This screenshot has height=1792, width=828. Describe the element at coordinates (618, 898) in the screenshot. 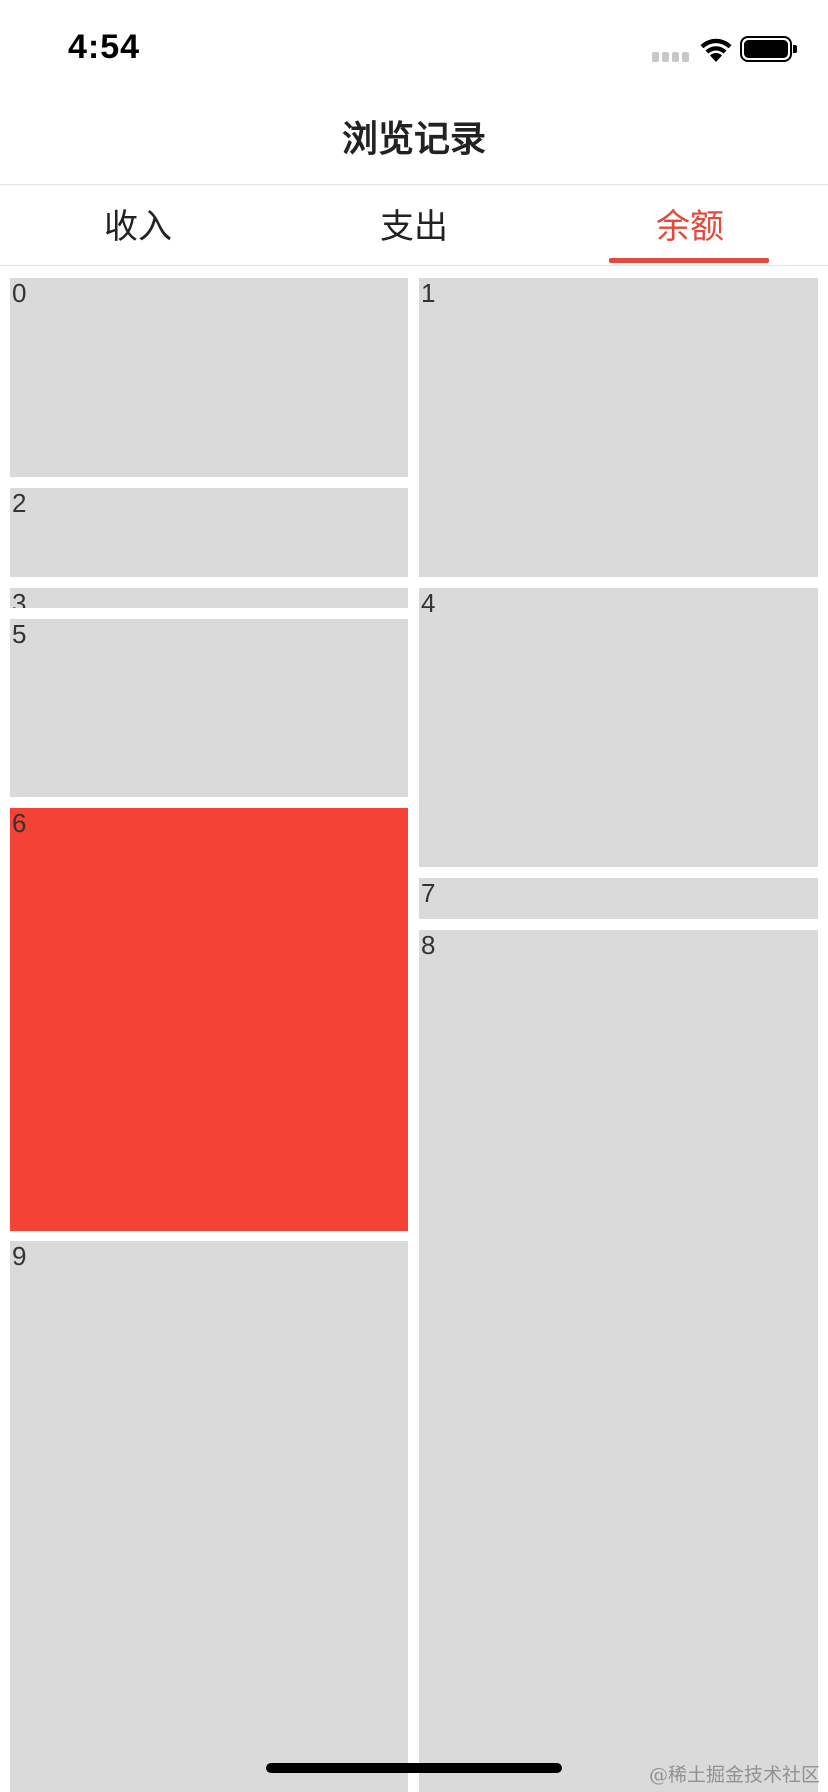

I see `grid-item: 7` at that location.